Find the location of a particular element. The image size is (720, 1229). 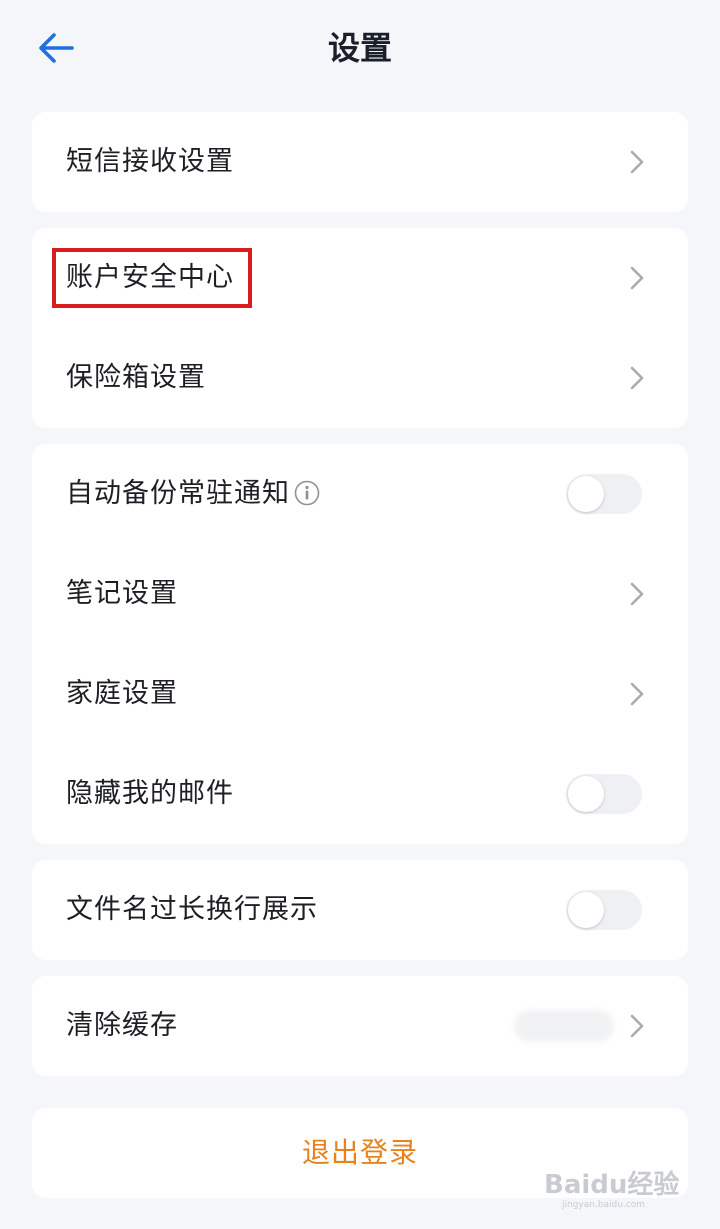

sms-receive-settings-label: 短信接收设置 is located at coordinates (150, 161).